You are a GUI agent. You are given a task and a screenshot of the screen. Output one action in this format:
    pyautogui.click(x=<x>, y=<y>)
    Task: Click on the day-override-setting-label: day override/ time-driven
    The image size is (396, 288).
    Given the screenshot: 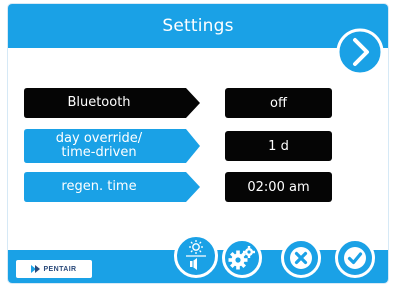 What is the action you would take?
    pyautogui.click(x=112, y=146)
    